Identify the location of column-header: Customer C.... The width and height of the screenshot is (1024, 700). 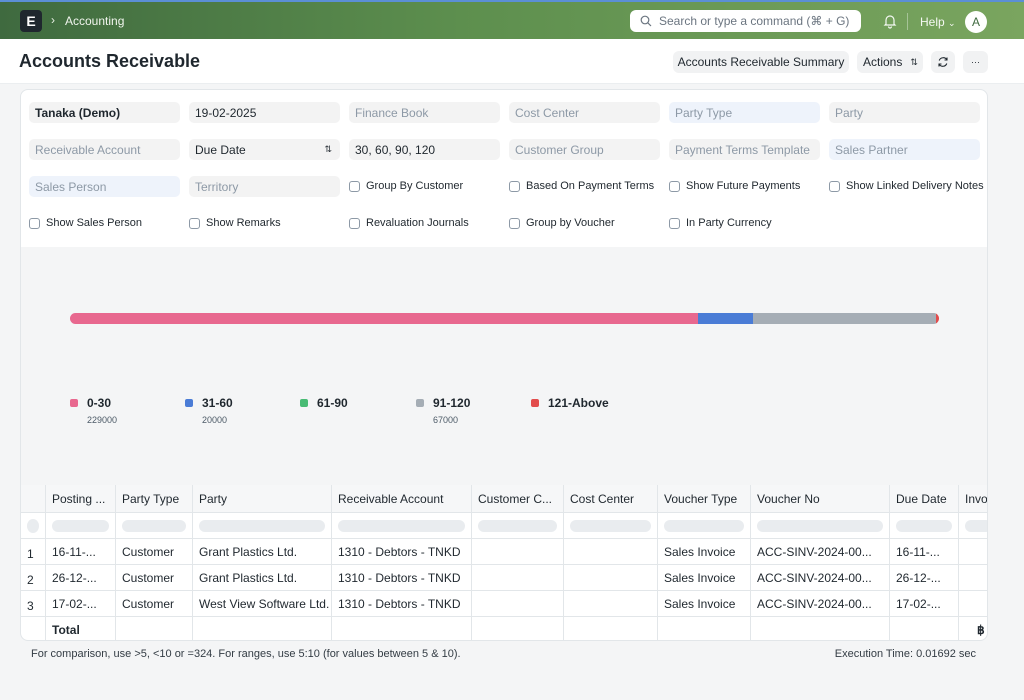
(518, 499).